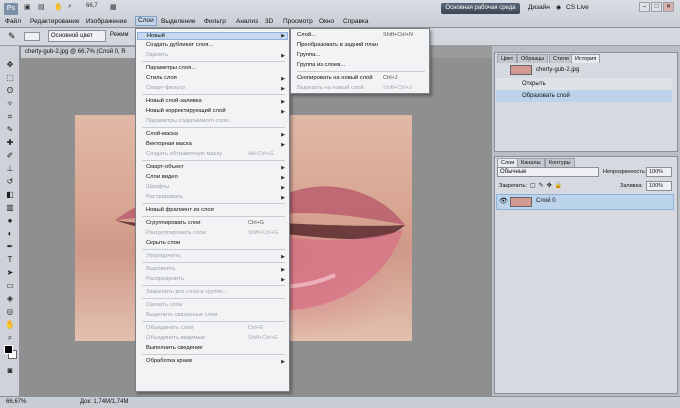  I want to click on menu-item-label: Смарт-фильтр, so click(165, 88).